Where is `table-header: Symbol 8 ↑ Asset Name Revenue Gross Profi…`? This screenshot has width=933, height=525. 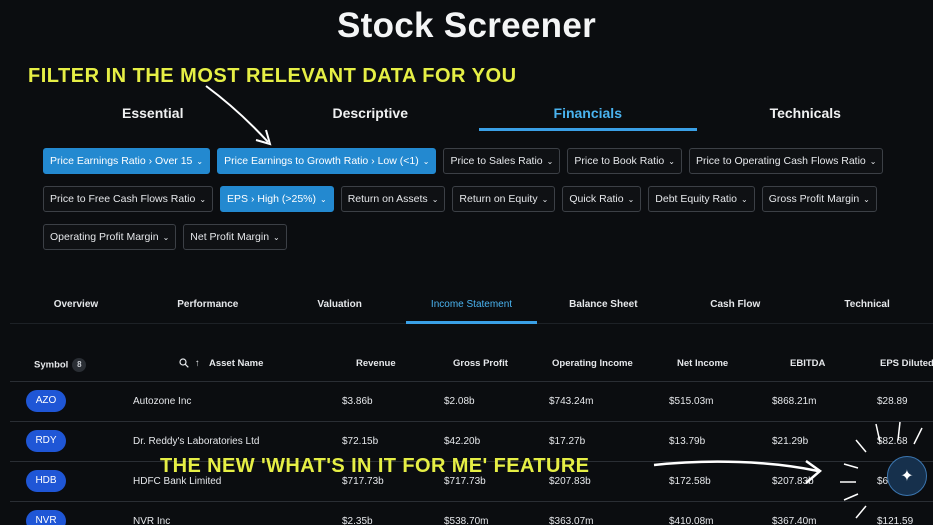
table-header: Symbol 8 ↑ Asset Name Revenue Gross Profi… is located at coordinates (471, 365).